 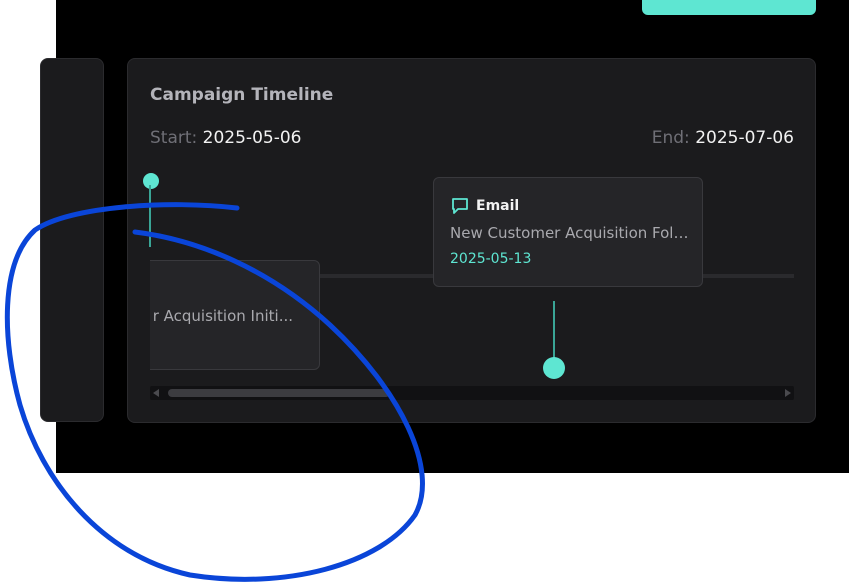 I want to click on timeline-connector-bottom, so click(x=554, y=332).